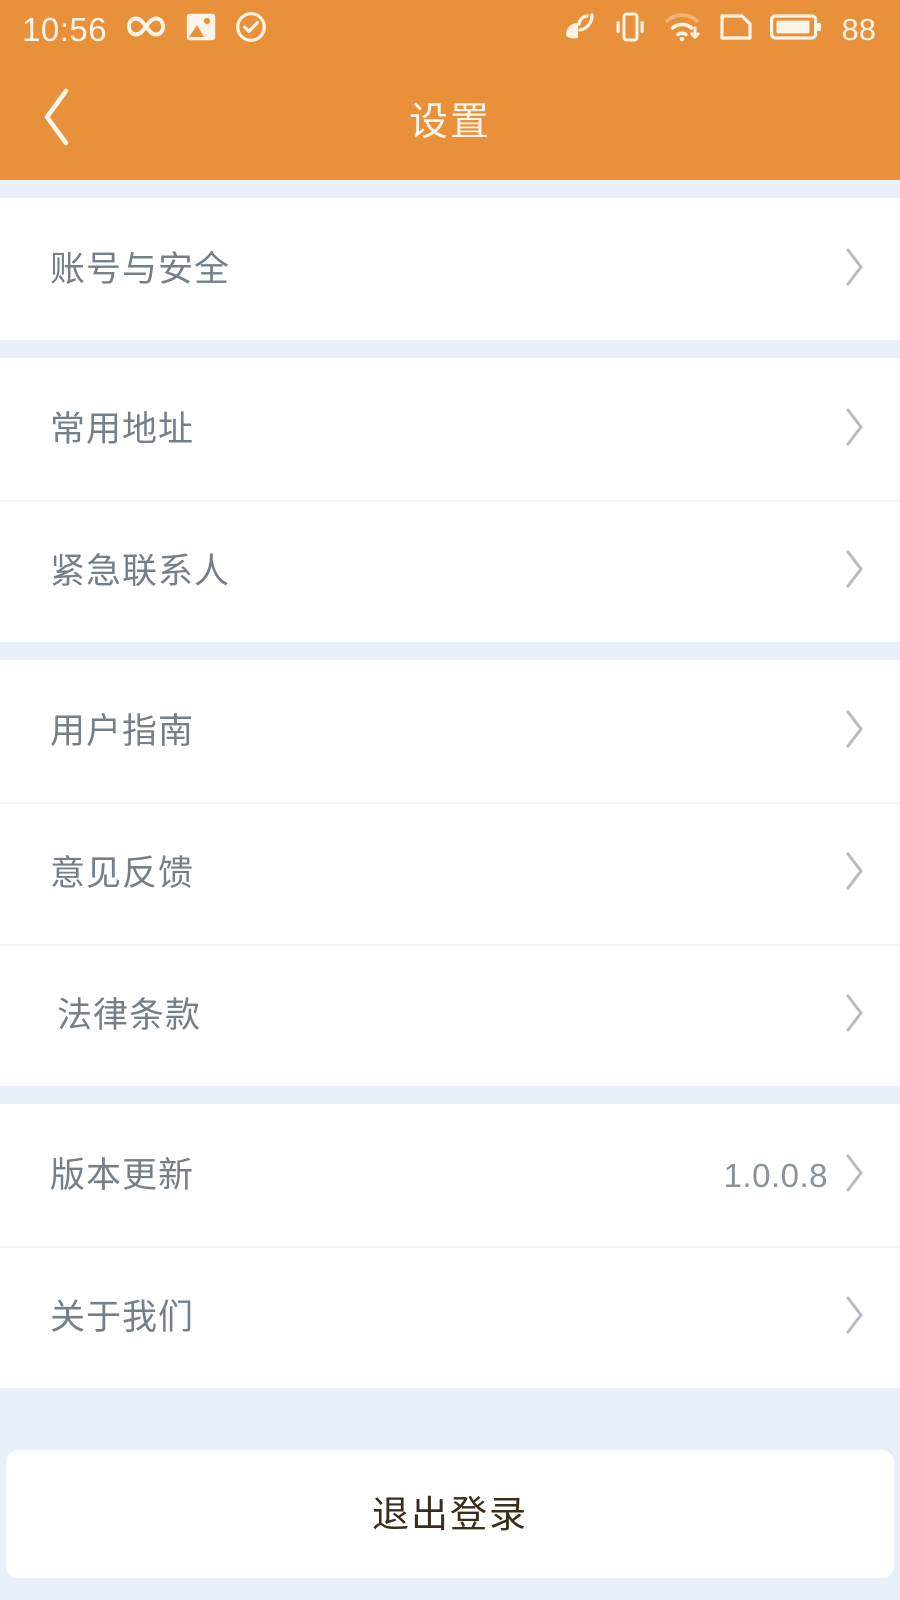 This screenshot has width=900, height=1600. I want to click on sim-card-icon, so click(736, 29).